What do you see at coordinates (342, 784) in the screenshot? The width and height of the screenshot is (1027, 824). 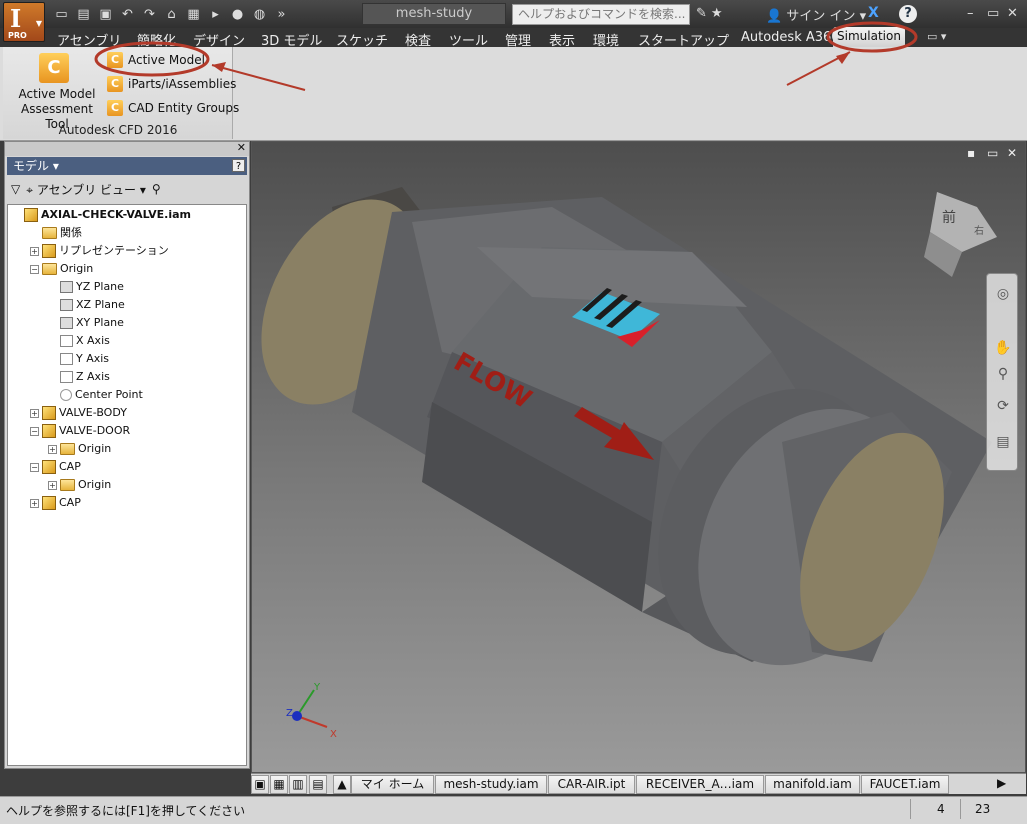 I see `tab-list-icon: ▲` at bounding box center [342, 784].